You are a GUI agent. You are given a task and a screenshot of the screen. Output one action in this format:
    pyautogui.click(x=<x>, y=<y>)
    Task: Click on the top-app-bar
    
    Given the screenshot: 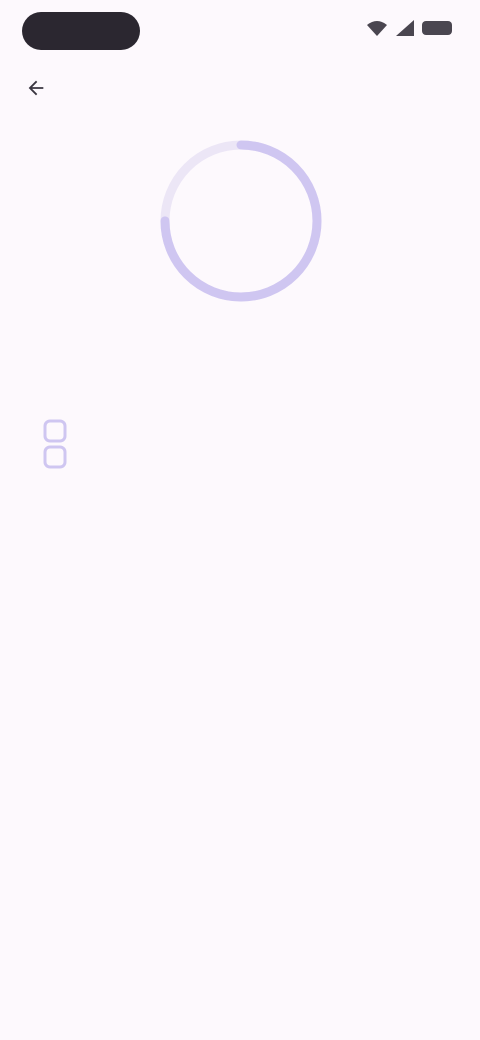 What is the action you would take?
    pyautogui.click(x=240, y=88)
    